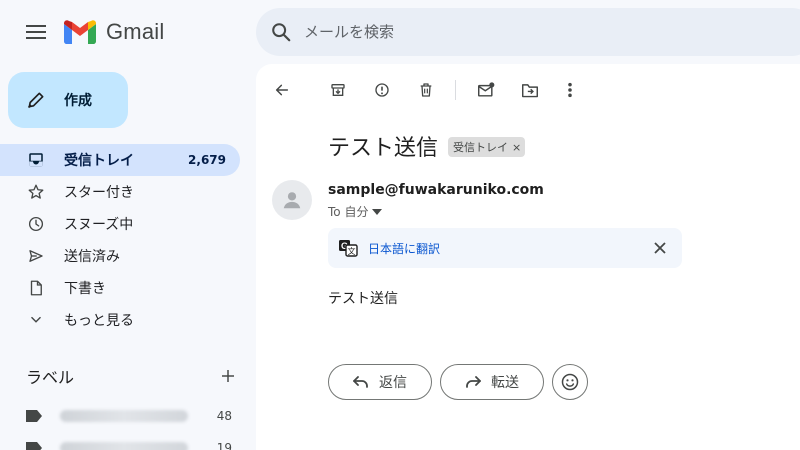 This screenshot has width=800, height=450. I want to click on more-options-button, so click(570, 90).